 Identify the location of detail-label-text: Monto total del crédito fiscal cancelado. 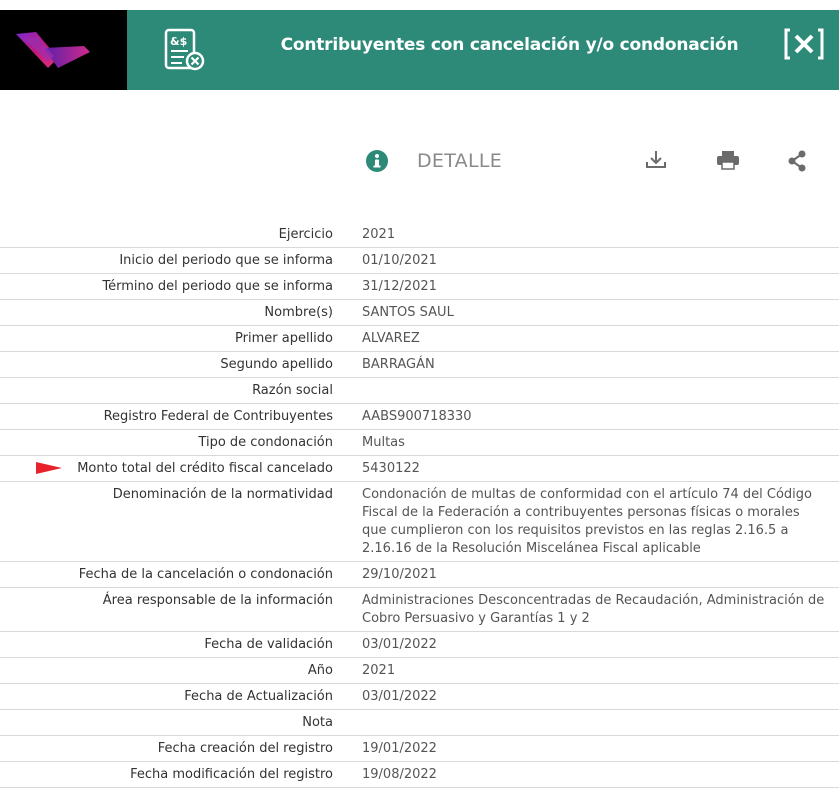
(205, 468).